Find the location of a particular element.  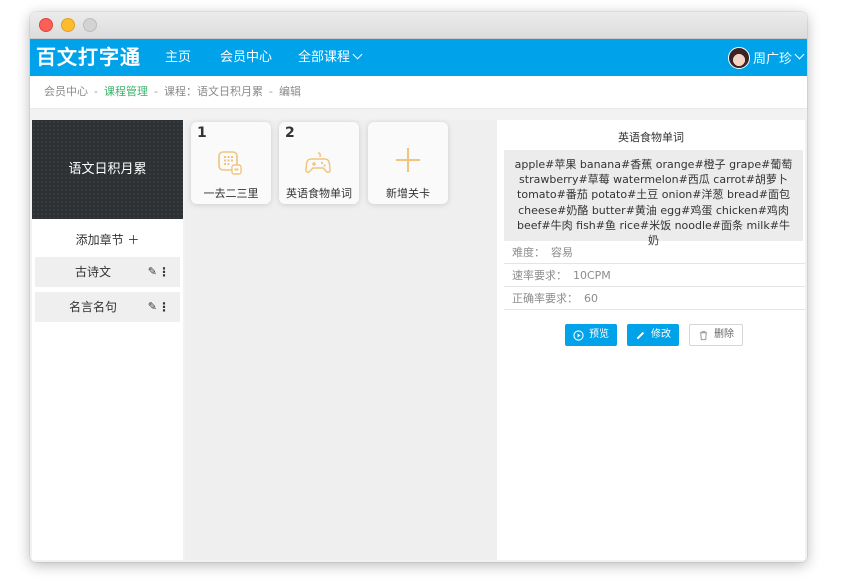

user-menu: 周广珍 is located at coordinates (766, 57).